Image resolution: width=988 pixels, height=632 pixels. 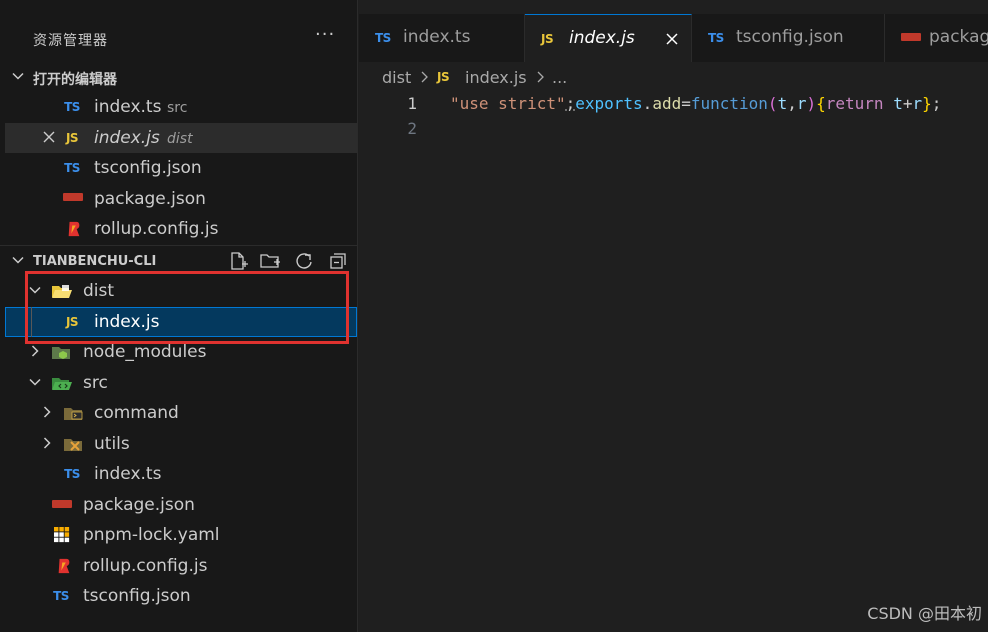 I want to click on refresh-icon, so click(x=304, y=261).